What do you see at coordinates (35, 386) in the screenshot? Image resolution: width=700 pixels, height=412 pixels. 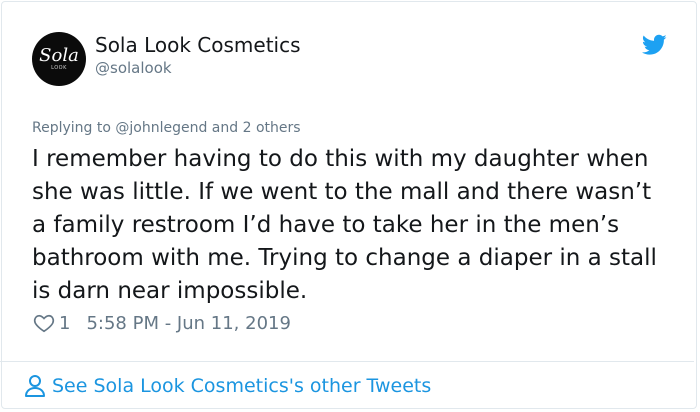 I see `person-icon` at bounding box center [35, 386].